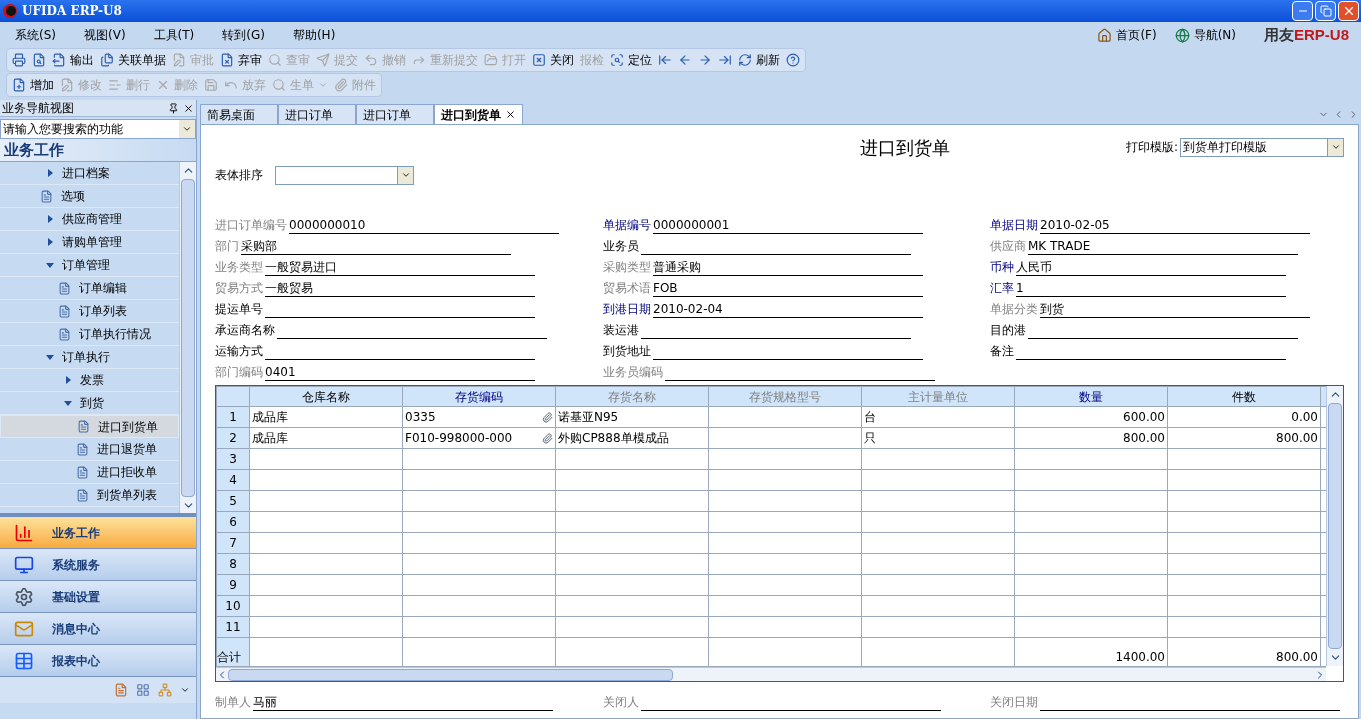 This screenshot has height=719, width=1361. I want to click on close-button, so click(1348, 11).